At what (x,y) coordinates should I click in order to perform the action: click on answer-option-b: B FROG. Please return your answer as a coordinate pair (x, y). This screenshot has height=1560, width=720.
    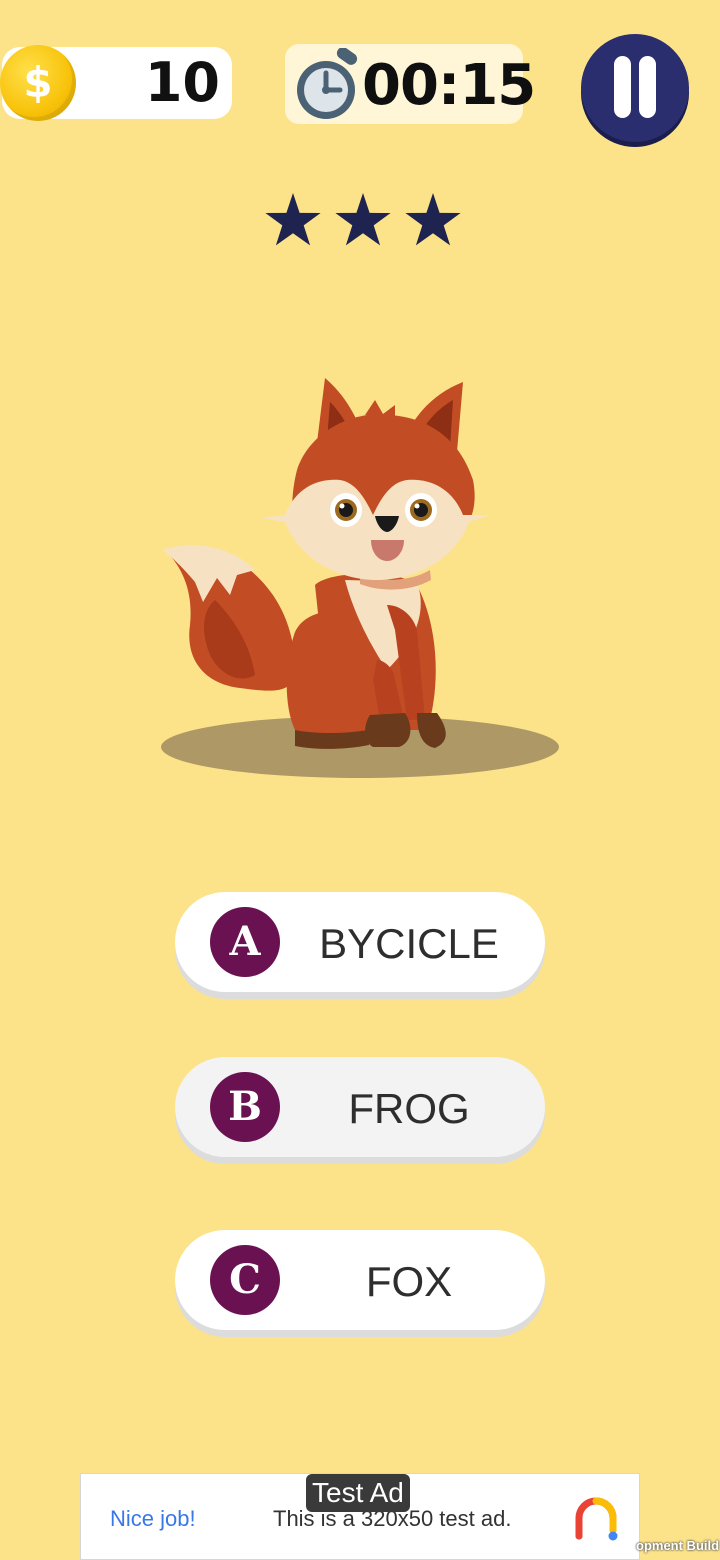
    Looking at the image, I should click on (360, 1107).